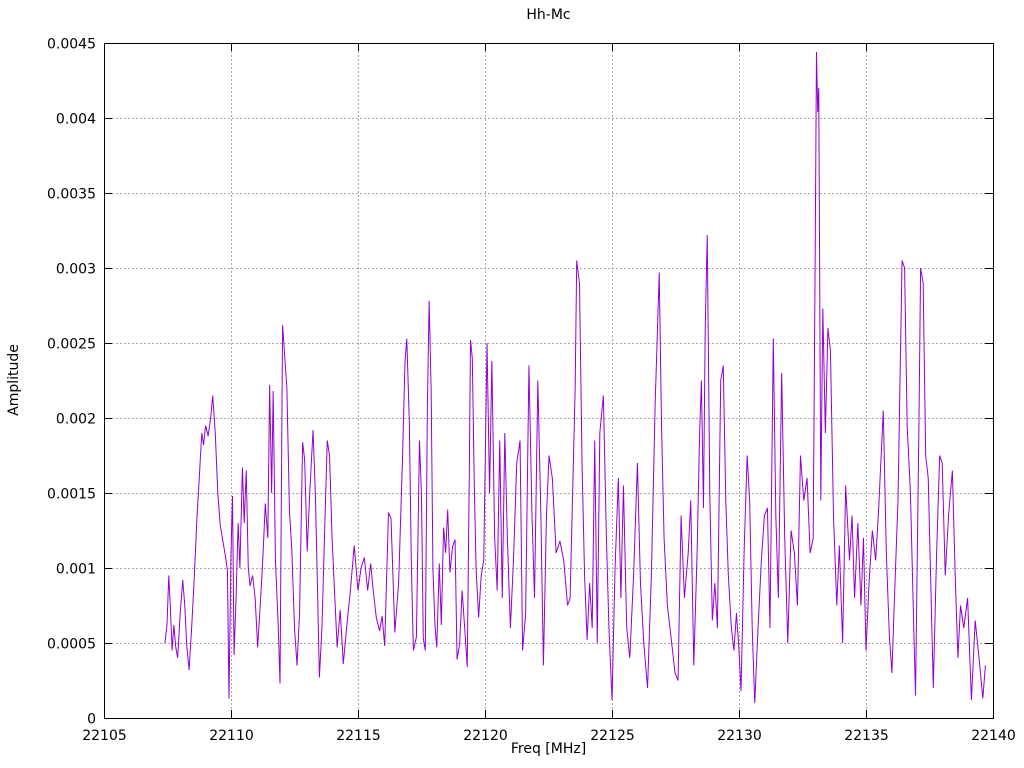 The height and width of the screenshot is (768, 1024). I want to click on y-axis-title: Amplitude, so click(14, 380).